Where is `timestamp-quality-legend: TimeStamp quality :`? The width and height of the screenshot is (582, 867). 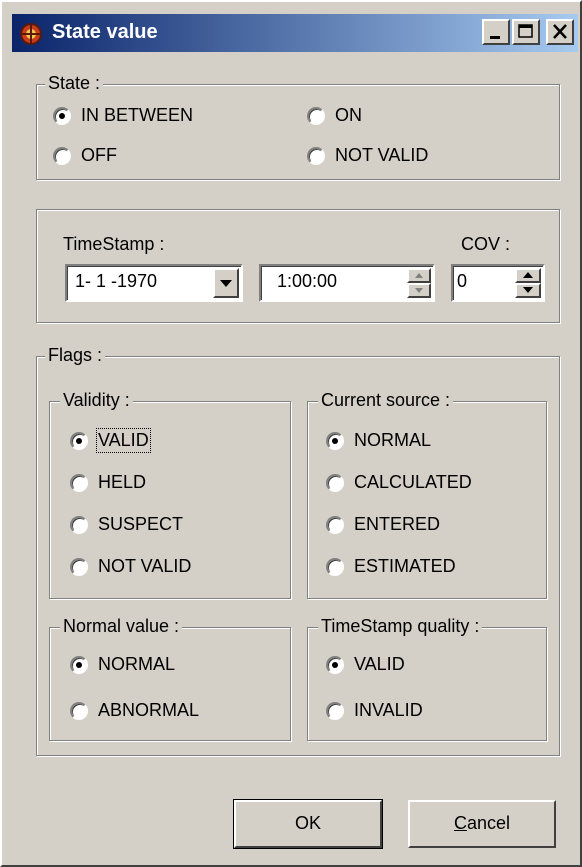 timestamp-quality-legend: TimeStamp quality : is located at coordinates (400, 626).